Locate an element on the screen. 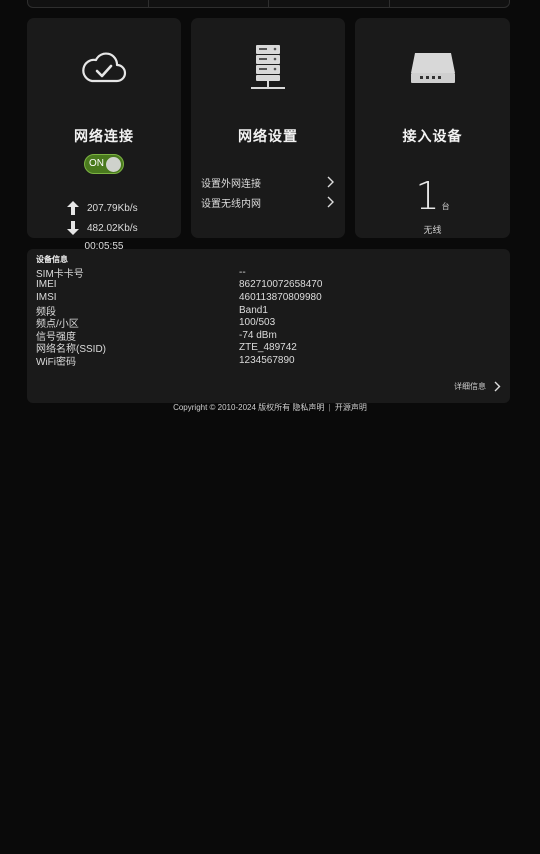 The width and height of the screenshot is (540, 854). info-value: ZTE_489742 is located at coordinates (268, 348).